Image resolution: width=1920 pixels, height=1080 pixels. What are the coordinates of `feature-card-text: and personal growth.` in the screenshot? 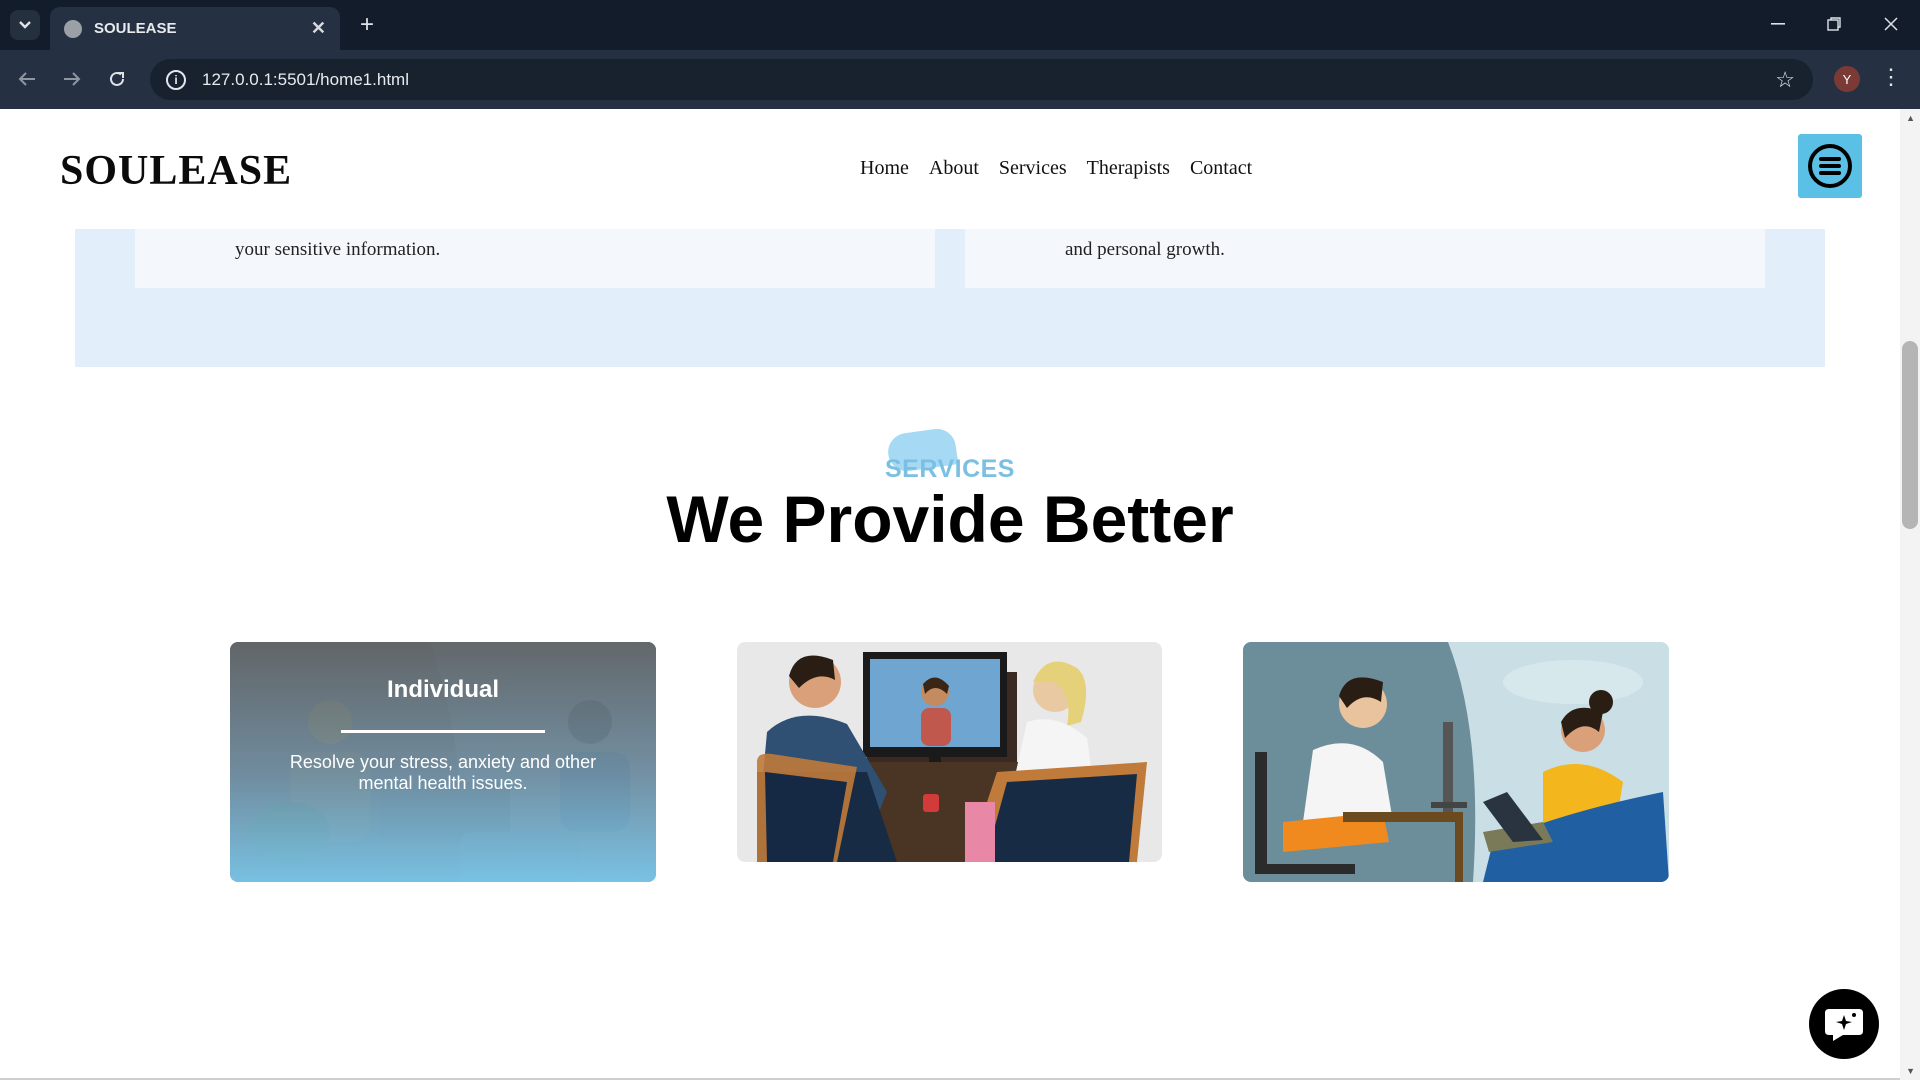 It's located at (1145, 249).